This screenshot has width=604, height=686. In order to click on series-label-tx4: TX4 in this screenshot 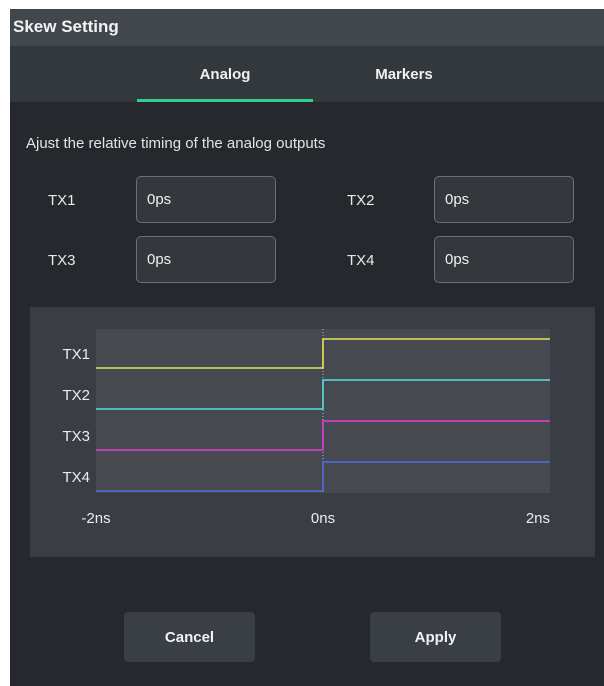, I will do `click(76, 477)`.